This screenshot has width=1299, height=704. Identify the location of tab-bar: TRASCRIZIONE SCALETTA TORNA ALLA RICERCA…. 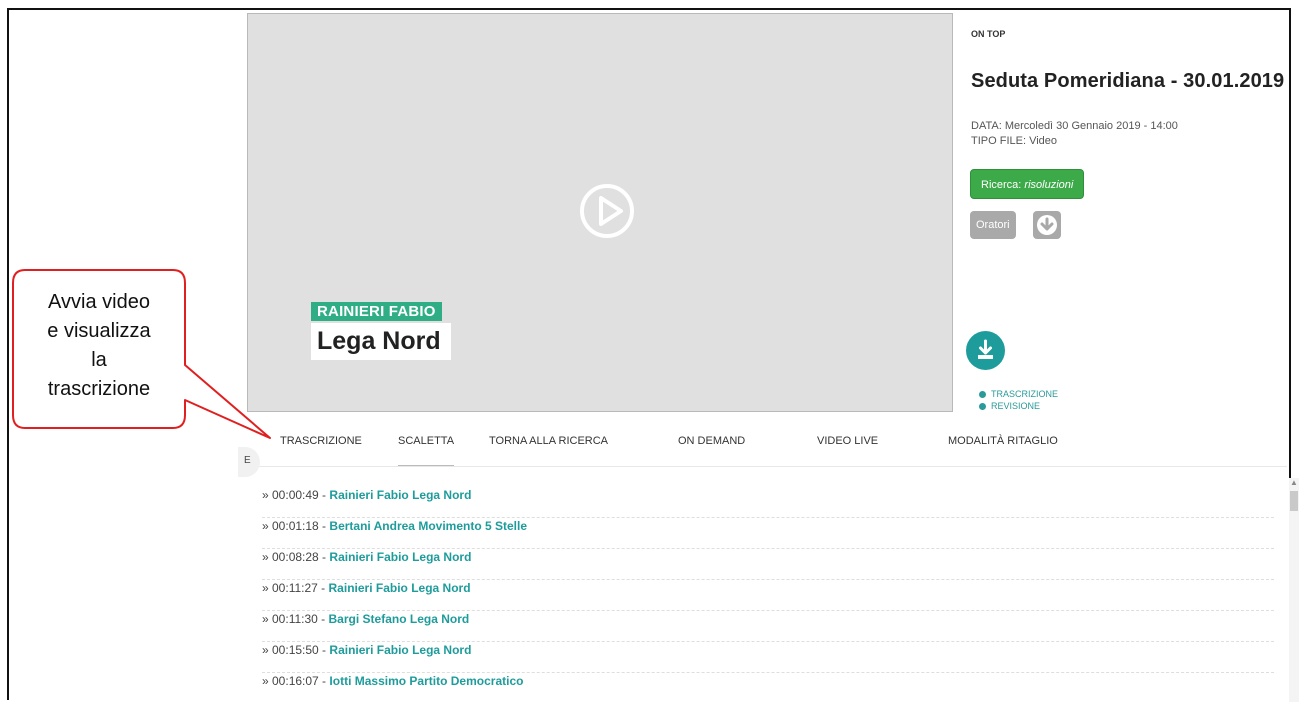
(767, 448).